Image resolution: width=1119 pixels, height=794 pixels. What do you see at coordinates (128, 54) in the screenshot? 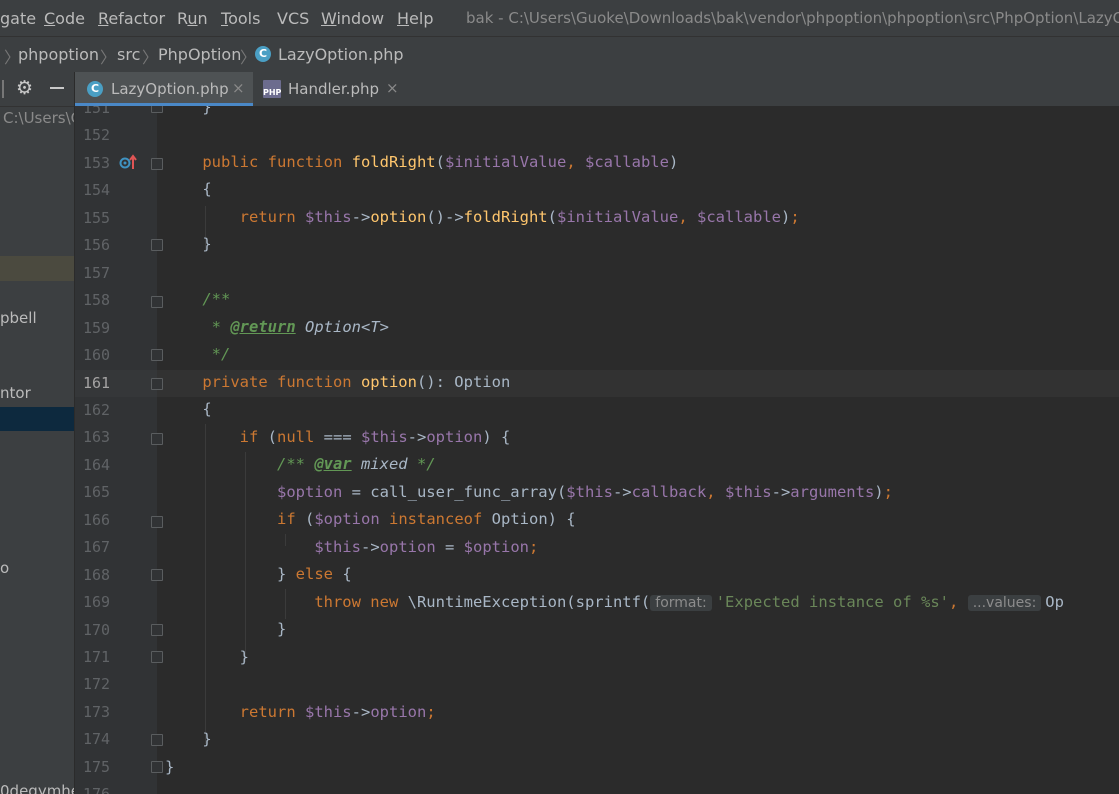
I see `breadcrumb-item-src: src` at bounding box center [128, 54].